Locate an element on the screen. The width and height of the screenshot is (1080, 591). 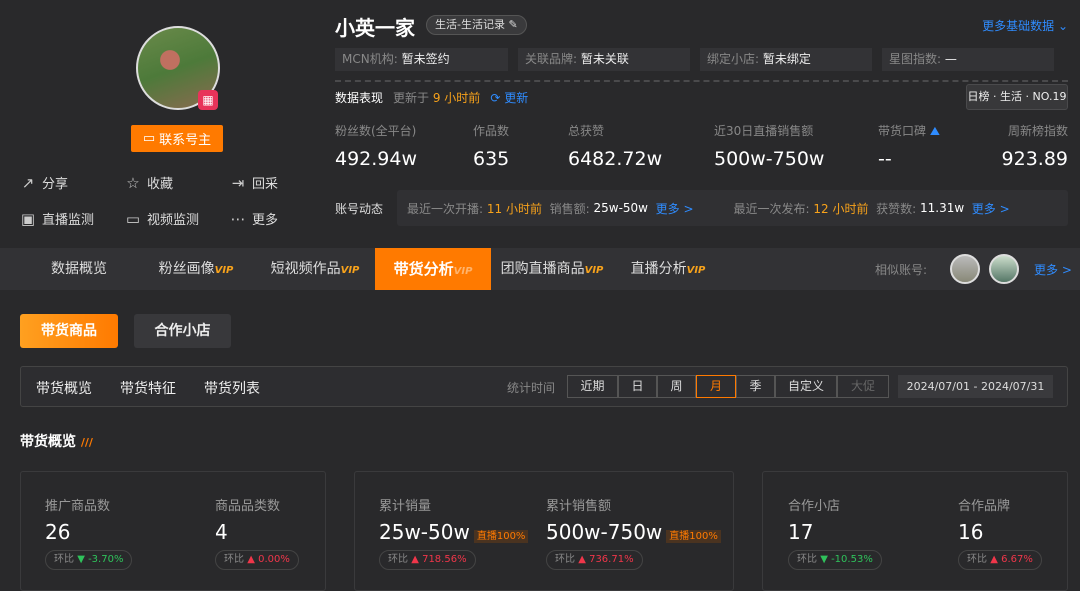
favorite-button: ☆ 收藏 is located at coordinates (149, 183).